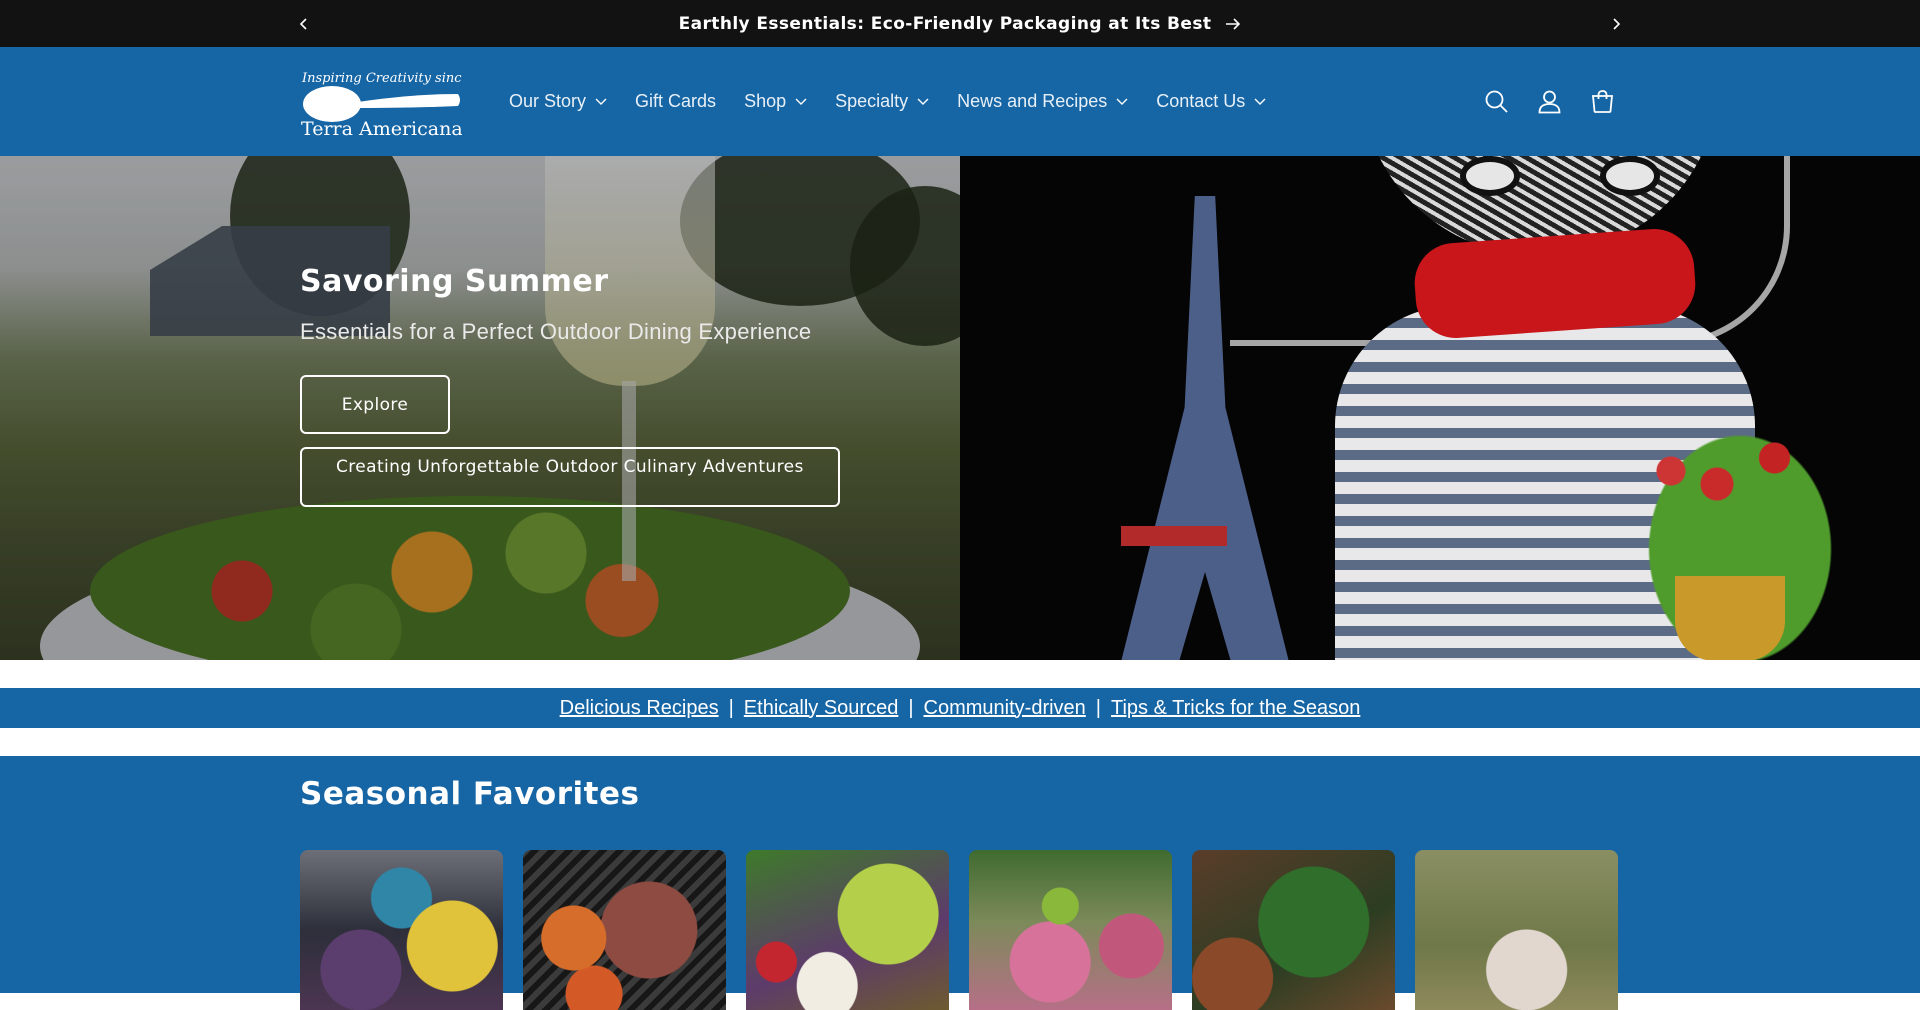 This screenshot has width=1920, height=1010. I want to click on link-ethically-sourced: Ethically Sourced, so click(821, 708).